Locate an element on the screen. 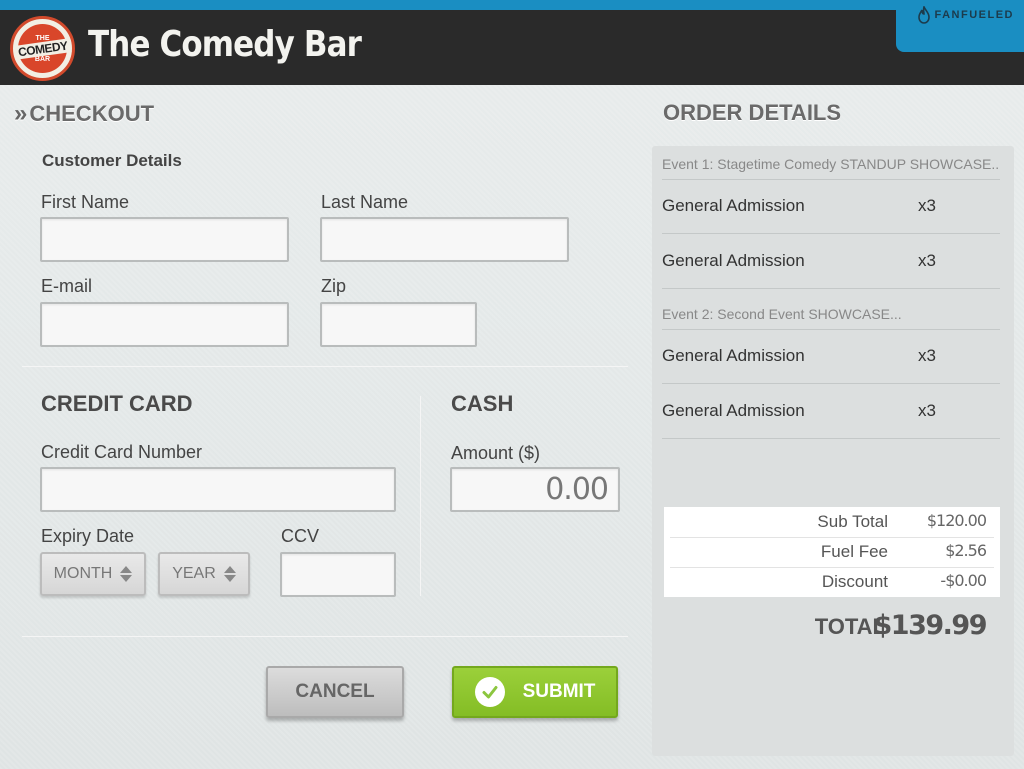  zip-label: Zip is located at coordinates (334, 286).